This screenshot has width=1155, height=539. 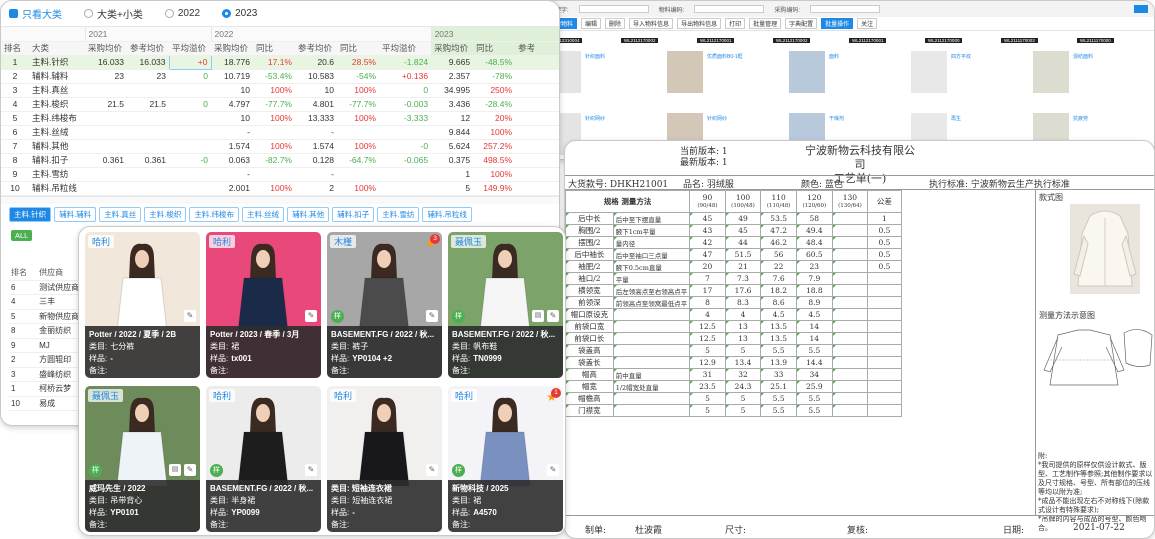 I want to click on material-code-input, so click(x=729, y=9).